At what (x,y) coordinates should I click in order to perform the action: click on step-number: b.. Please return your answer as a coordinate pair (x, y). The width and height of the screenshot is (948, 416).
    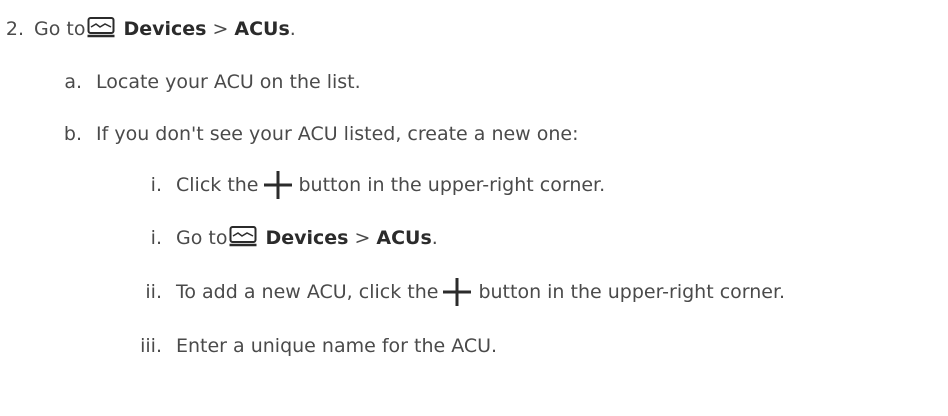
    Looking at the image, I should click on (72, 133).